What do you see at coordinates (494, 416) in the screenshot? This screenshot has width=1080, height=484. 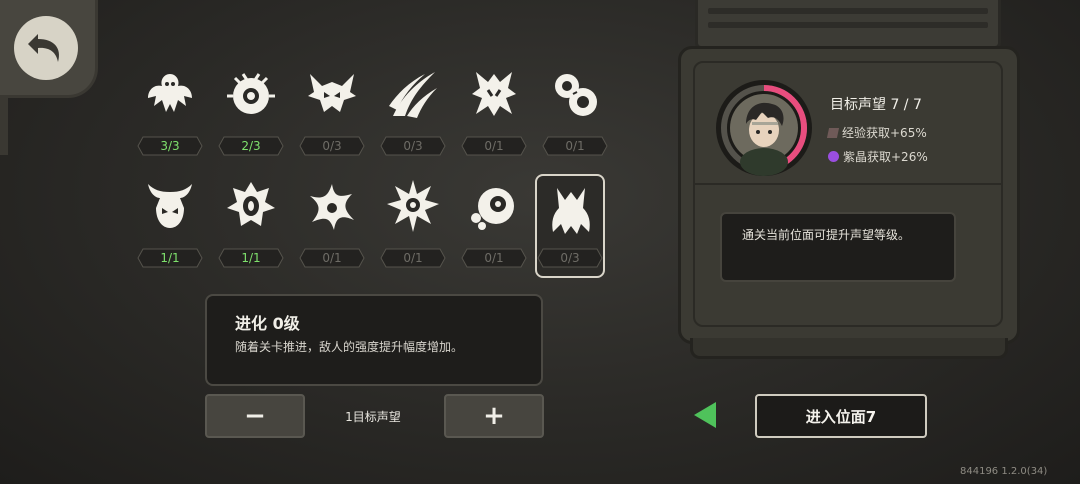 I see `increase-button: +` at bounding box center [494, 416].